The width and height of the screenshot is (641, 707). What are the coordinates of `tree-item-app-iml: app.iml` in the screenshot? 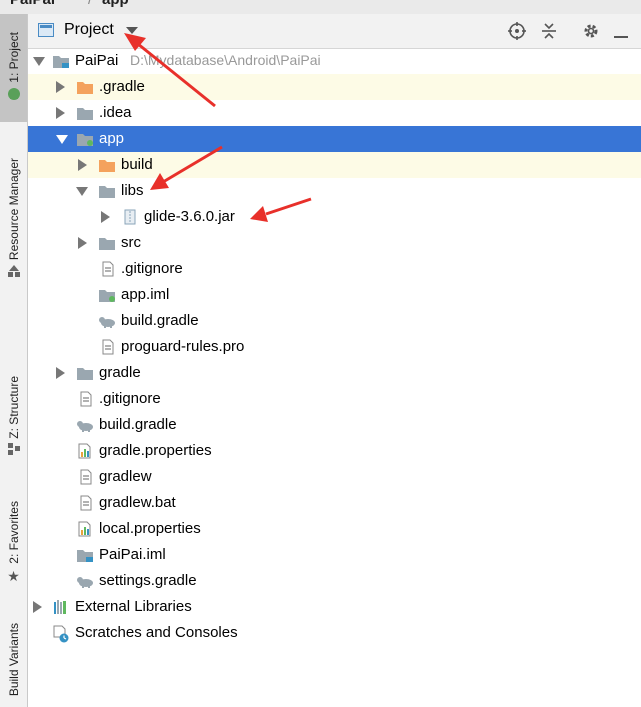 It's located at (334, 295).